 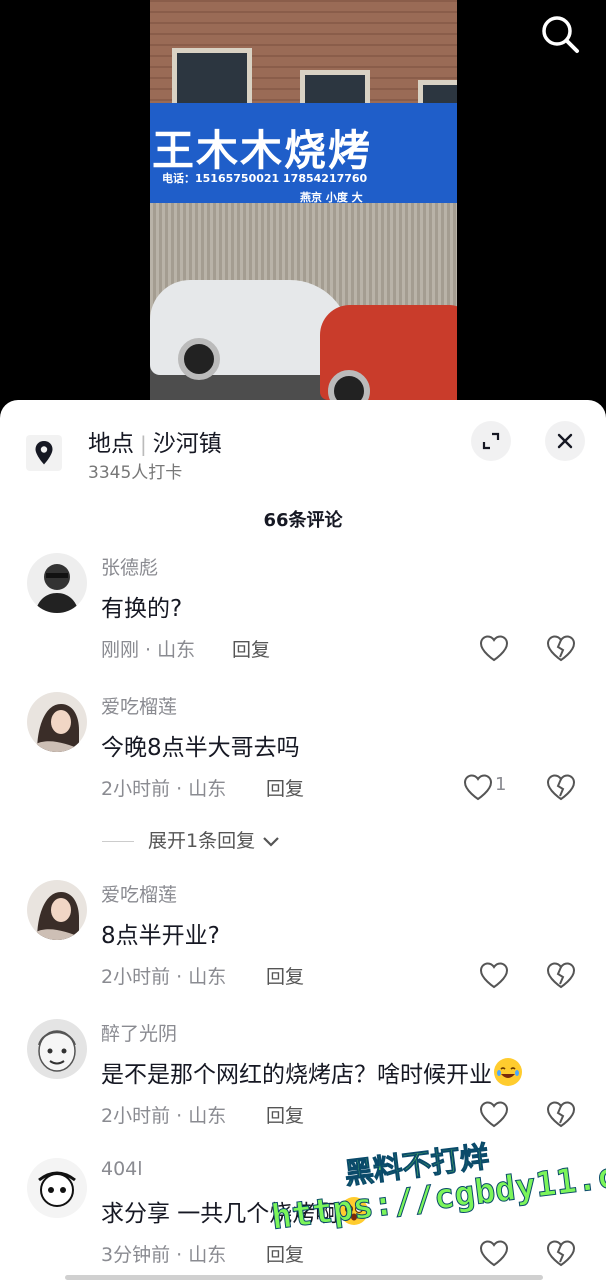 What do you see at coordinates (129, 566) in the screenshot?
I see `comment-author: 张德彪` at bounding box center [129, 566].